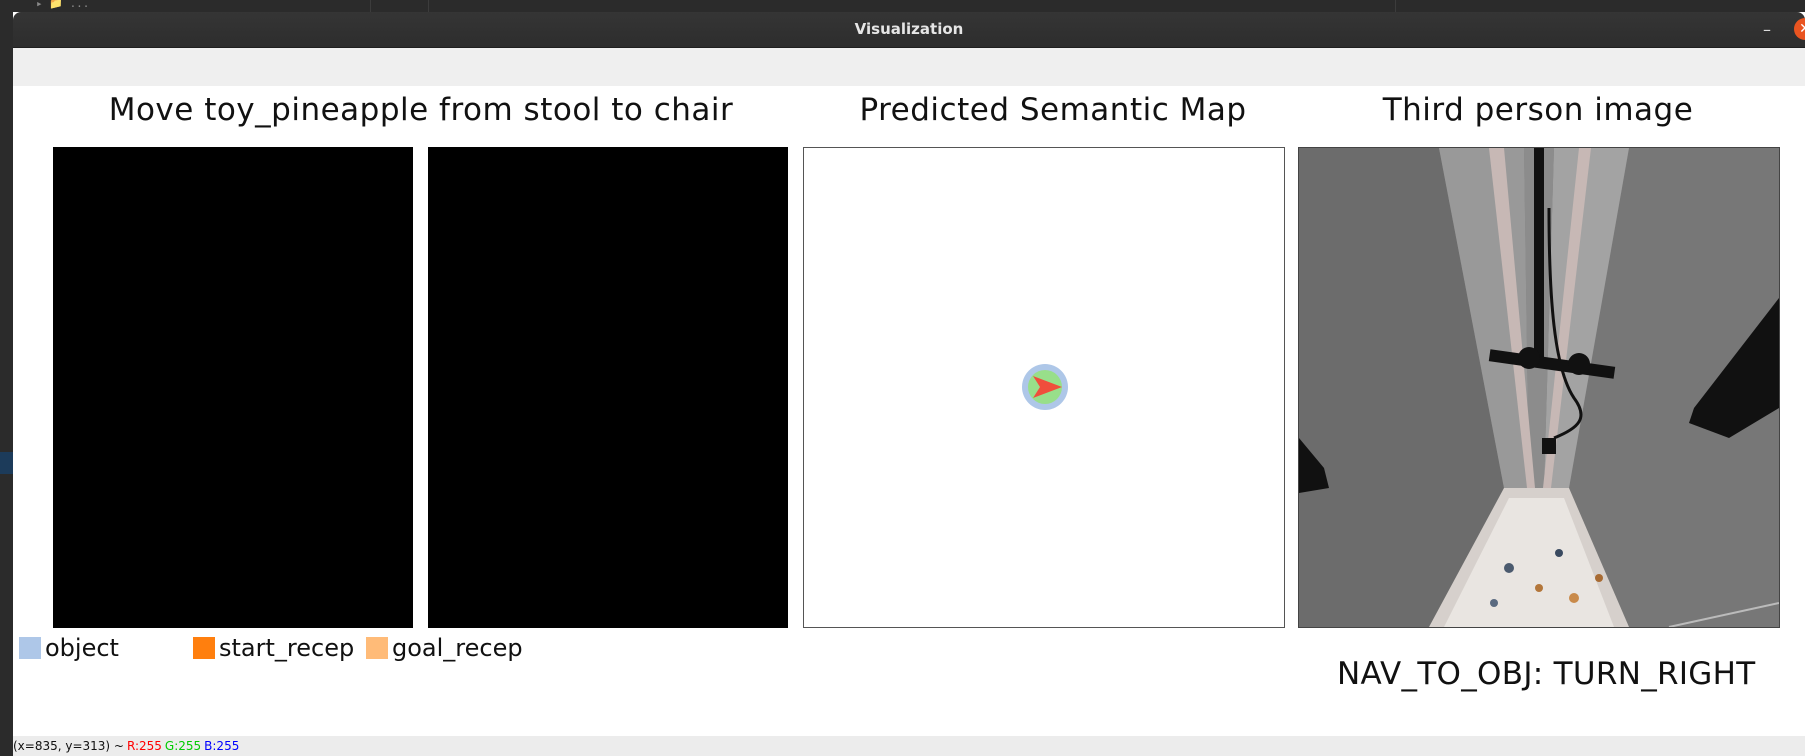 The image size is (1805, 756). I want to click on rgb-image-panel, so click(233, 387).